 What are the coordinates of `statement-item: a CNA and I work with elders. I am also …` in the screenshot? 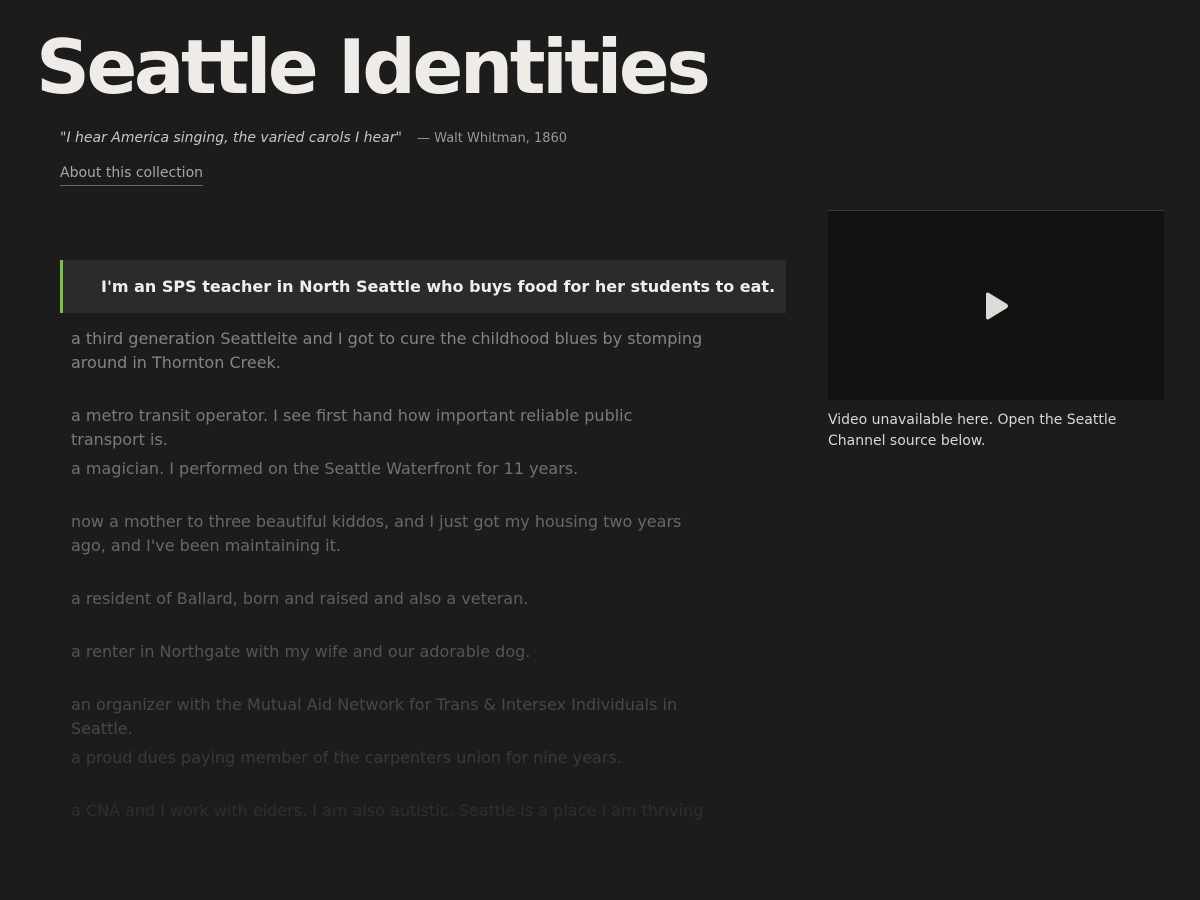 It's located at (391, 811).